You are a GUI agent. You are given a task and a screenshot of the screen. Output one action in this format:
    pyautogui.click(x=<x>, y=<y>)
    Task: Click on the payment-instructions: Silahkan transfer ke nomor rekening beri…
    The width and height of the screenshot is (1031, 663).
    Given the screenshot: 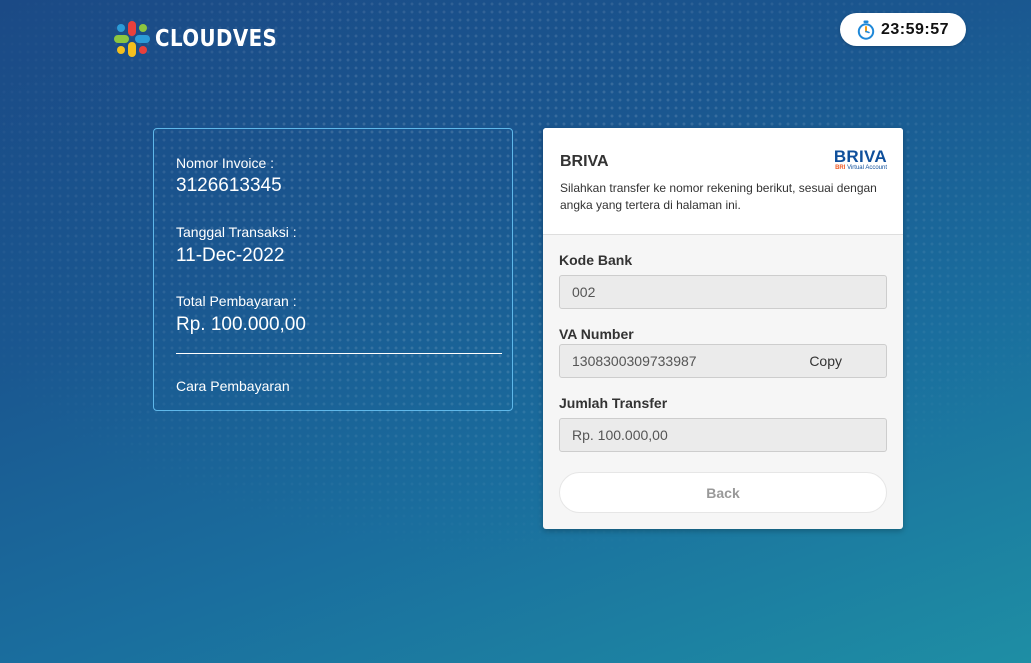 What is the action you would take?
    pyautogui.click(x=718, y=196)
    